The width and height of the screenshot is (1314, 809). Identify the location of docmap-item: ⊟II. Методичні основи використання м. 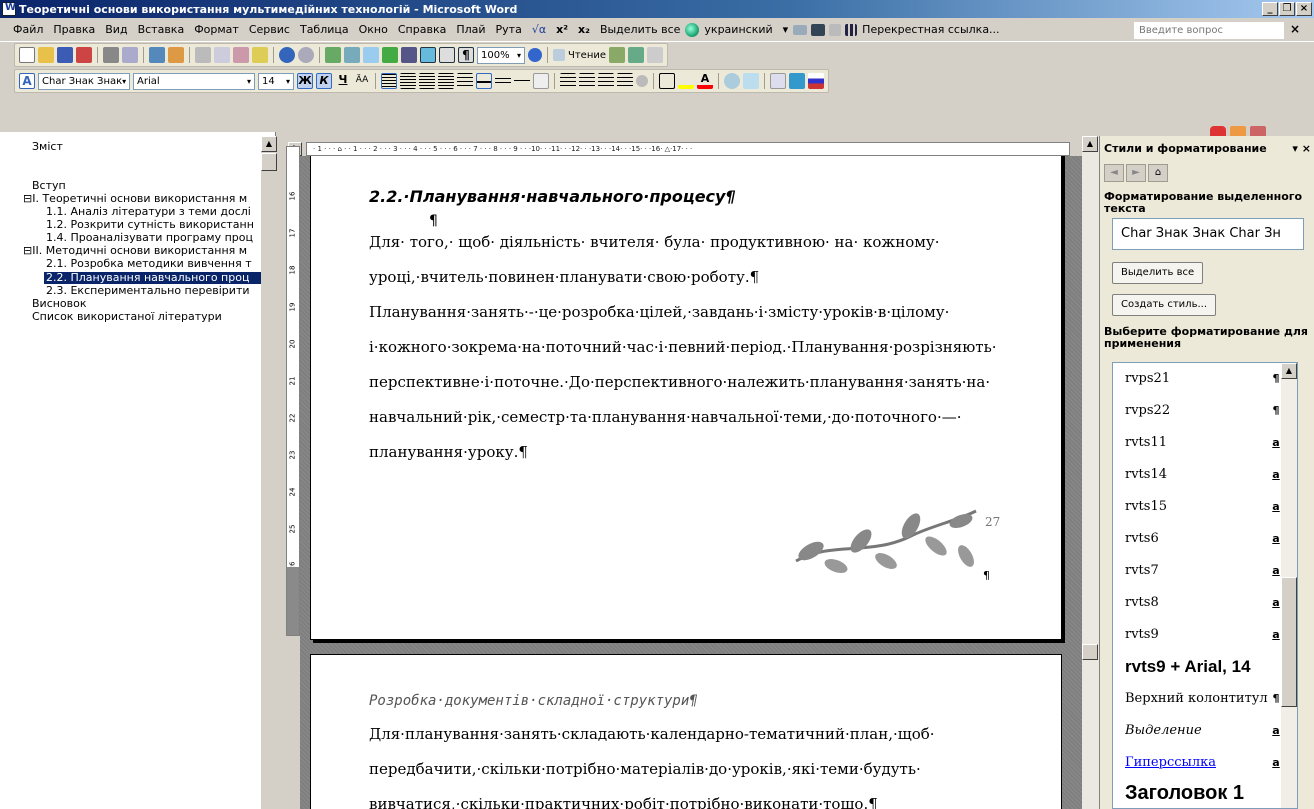
(142, 251).